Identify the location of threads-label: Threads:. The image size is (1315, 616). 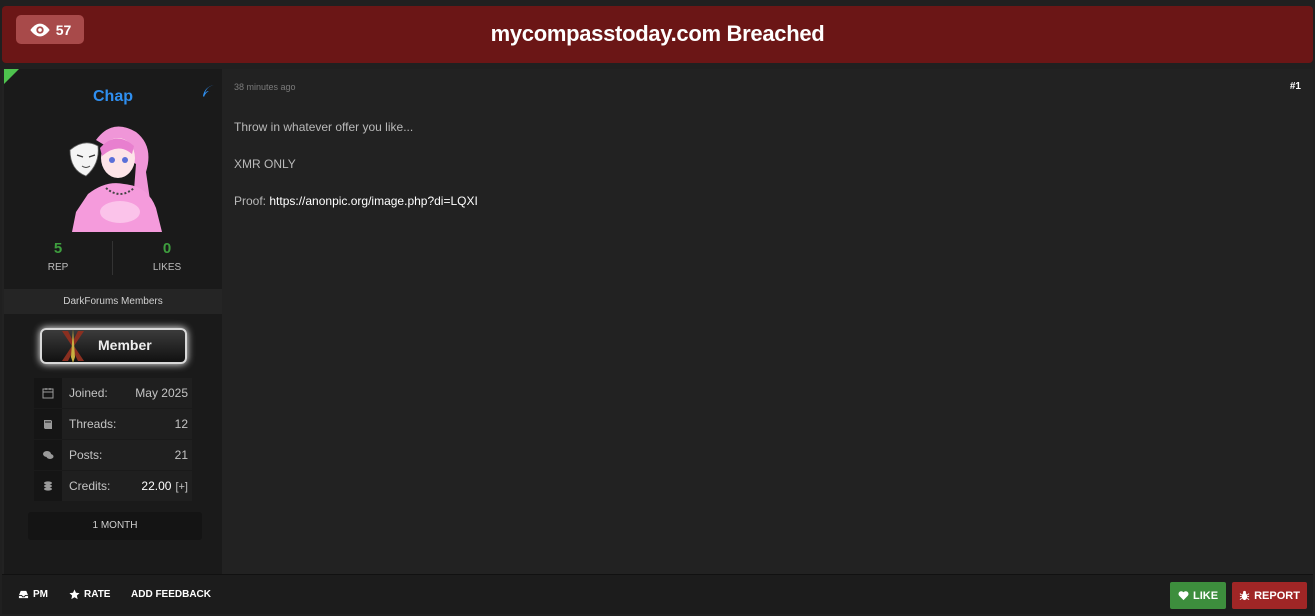
(93, 424).